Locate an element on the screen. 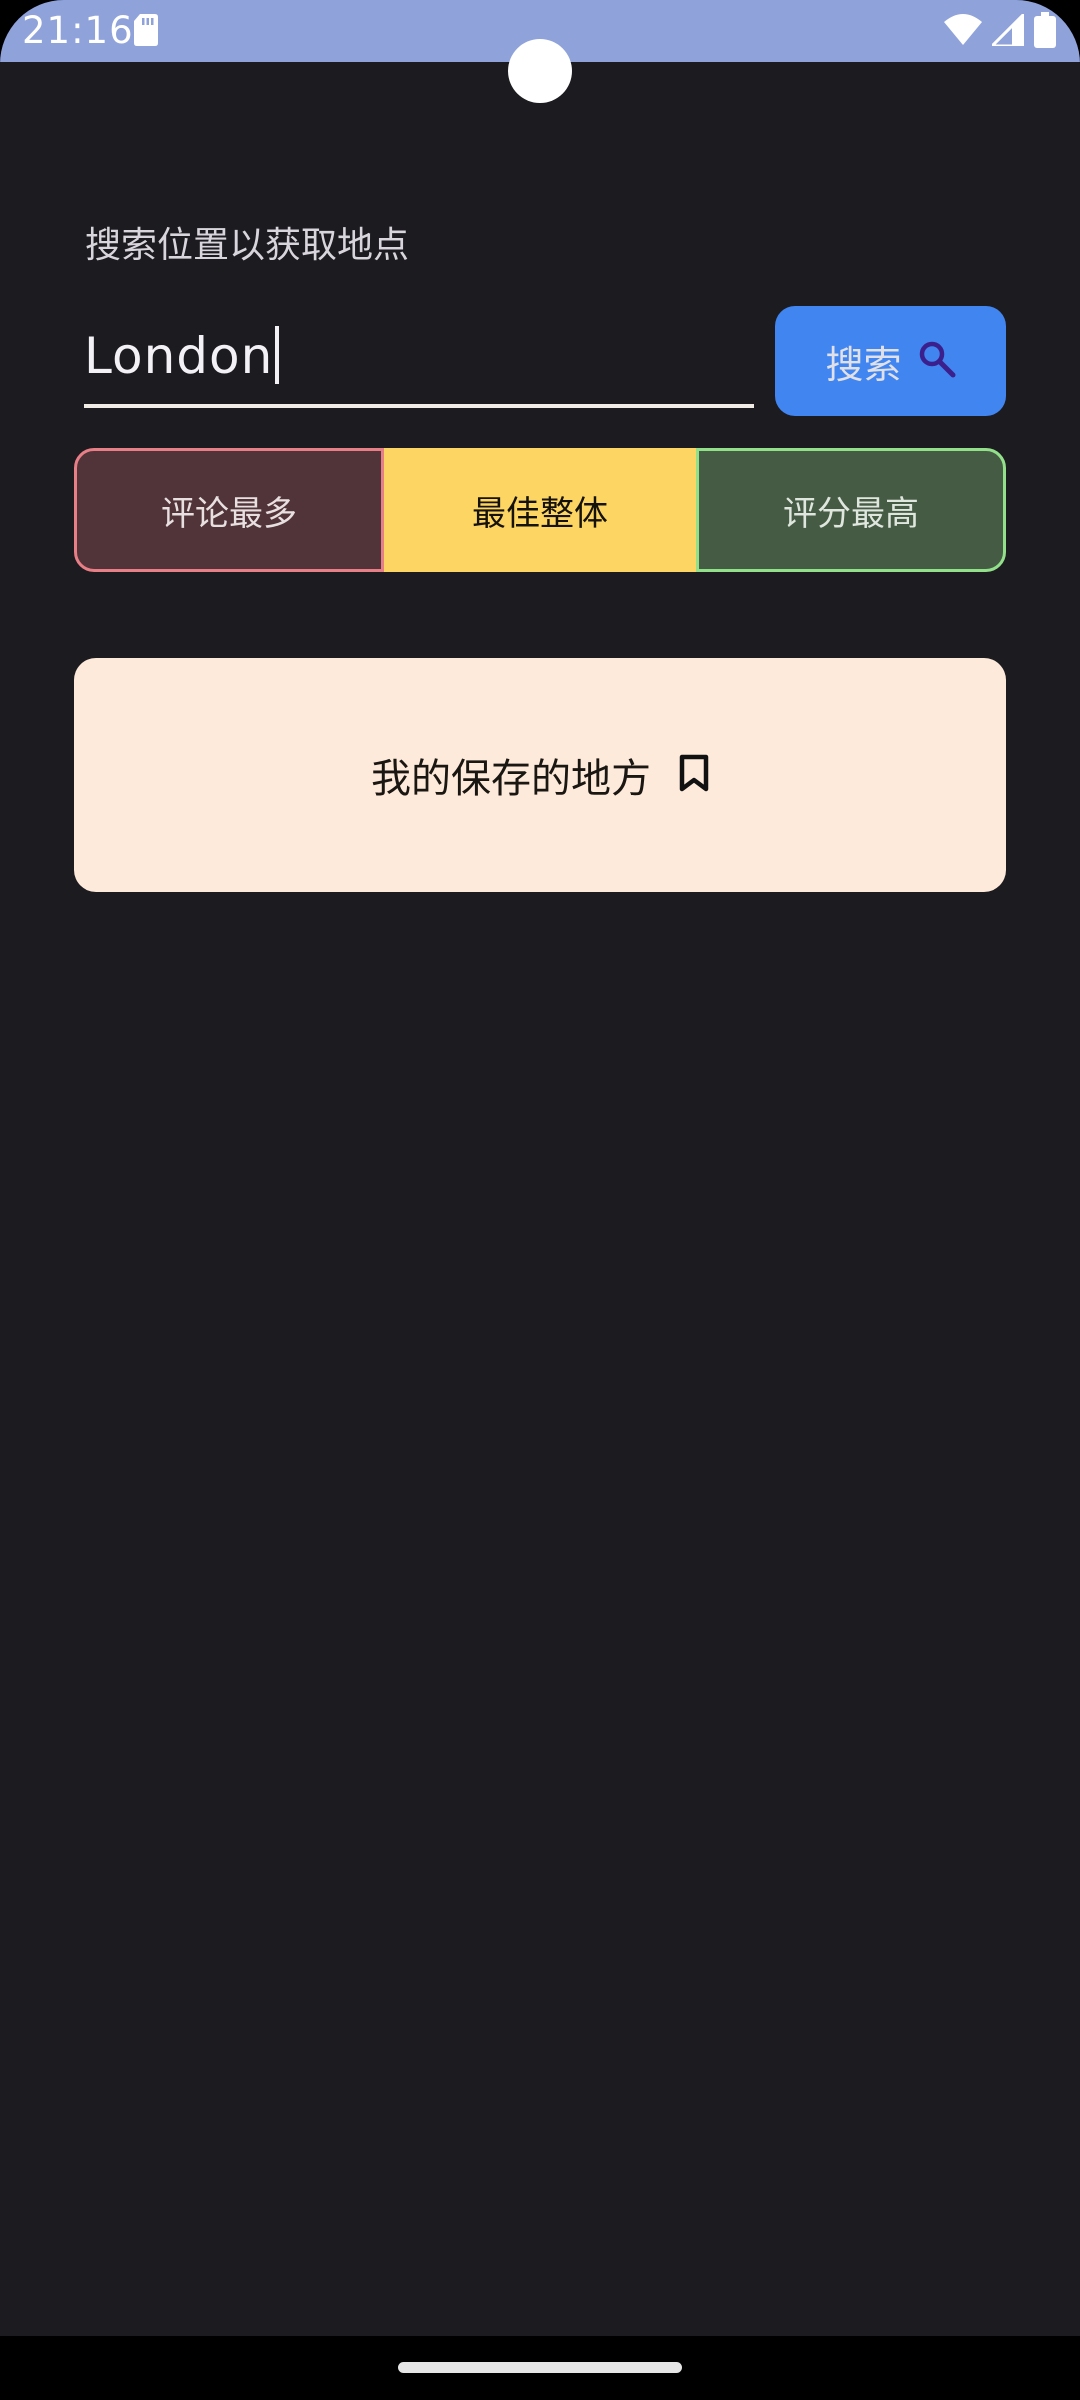 Image resolution: width=1080 pixels, height=2400 pixels. search-prompt-label: 搜索位置以获取地点 is located at coordinates (247, 245).